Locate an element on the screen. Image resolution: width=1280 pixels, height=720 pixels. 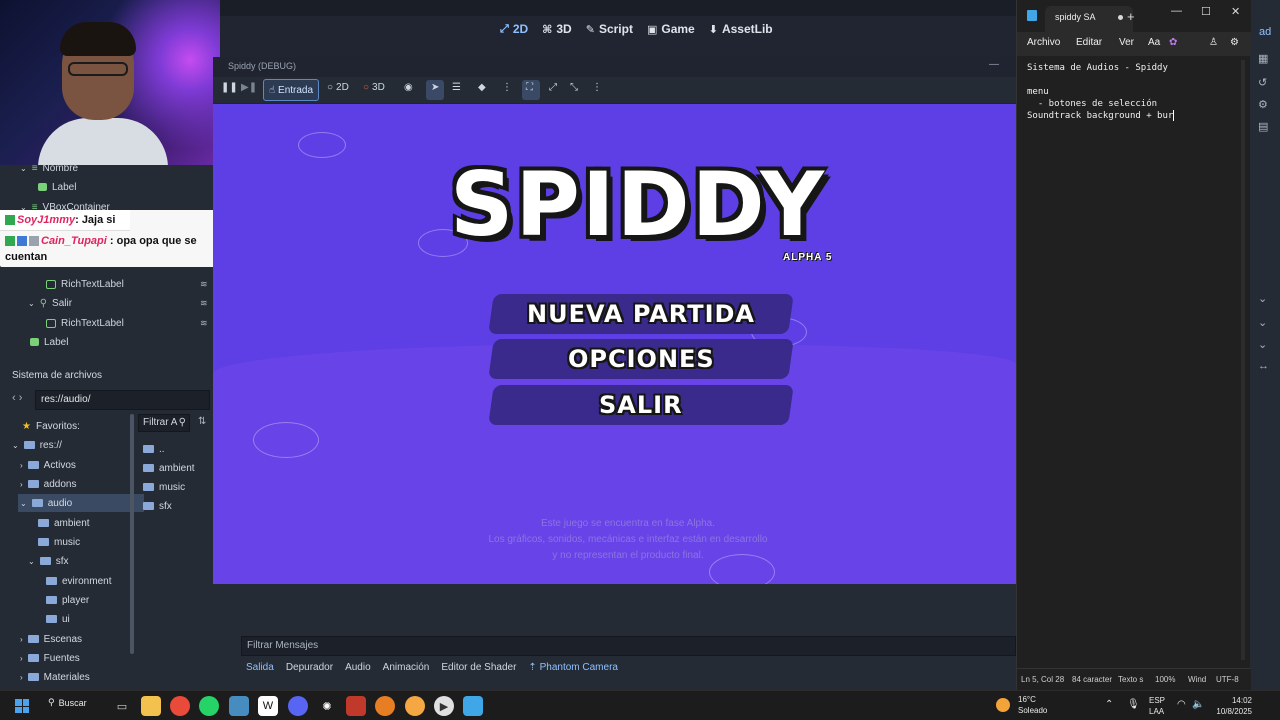
tree-folder: player is located at coordinates (67, 600).